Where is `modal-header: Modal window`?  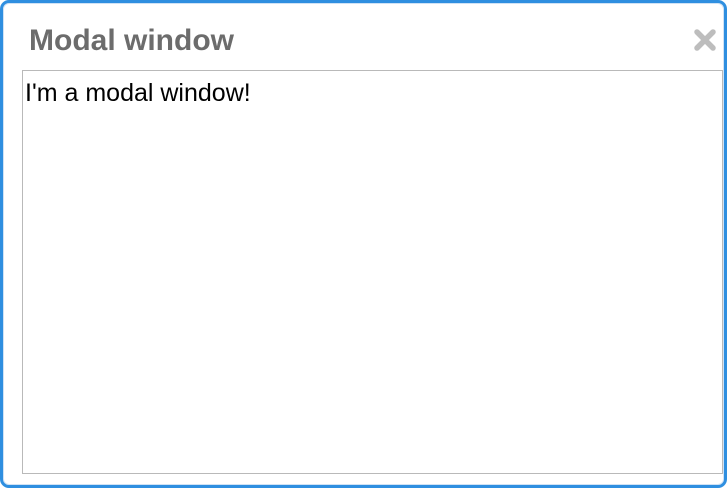 modal-header: Modal window is located at coordinates (363, 37).